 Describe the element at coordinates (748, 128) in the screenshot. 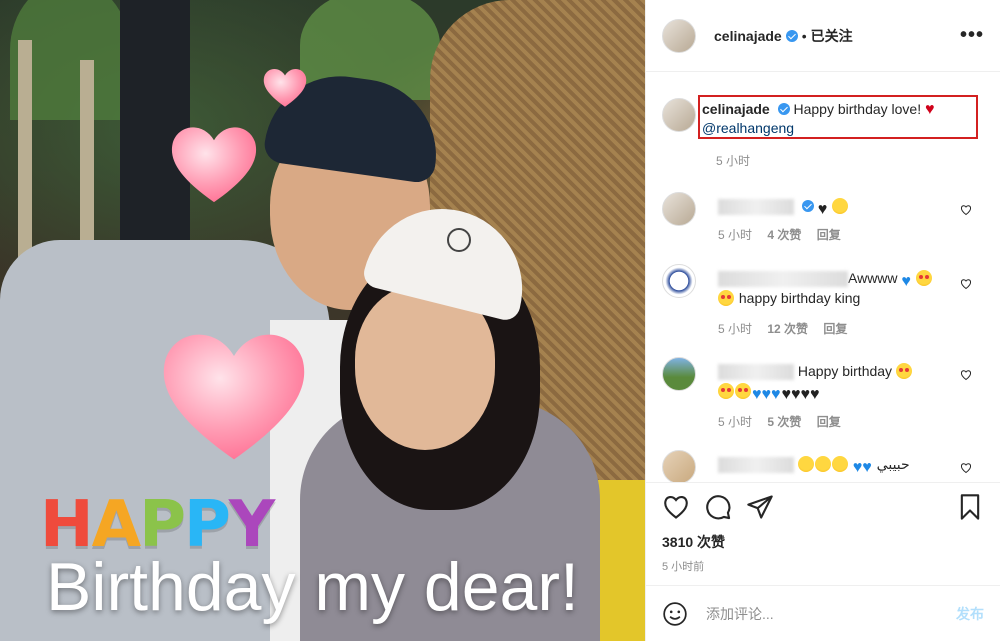

I see `mention-link: @realhangeng` at that location.